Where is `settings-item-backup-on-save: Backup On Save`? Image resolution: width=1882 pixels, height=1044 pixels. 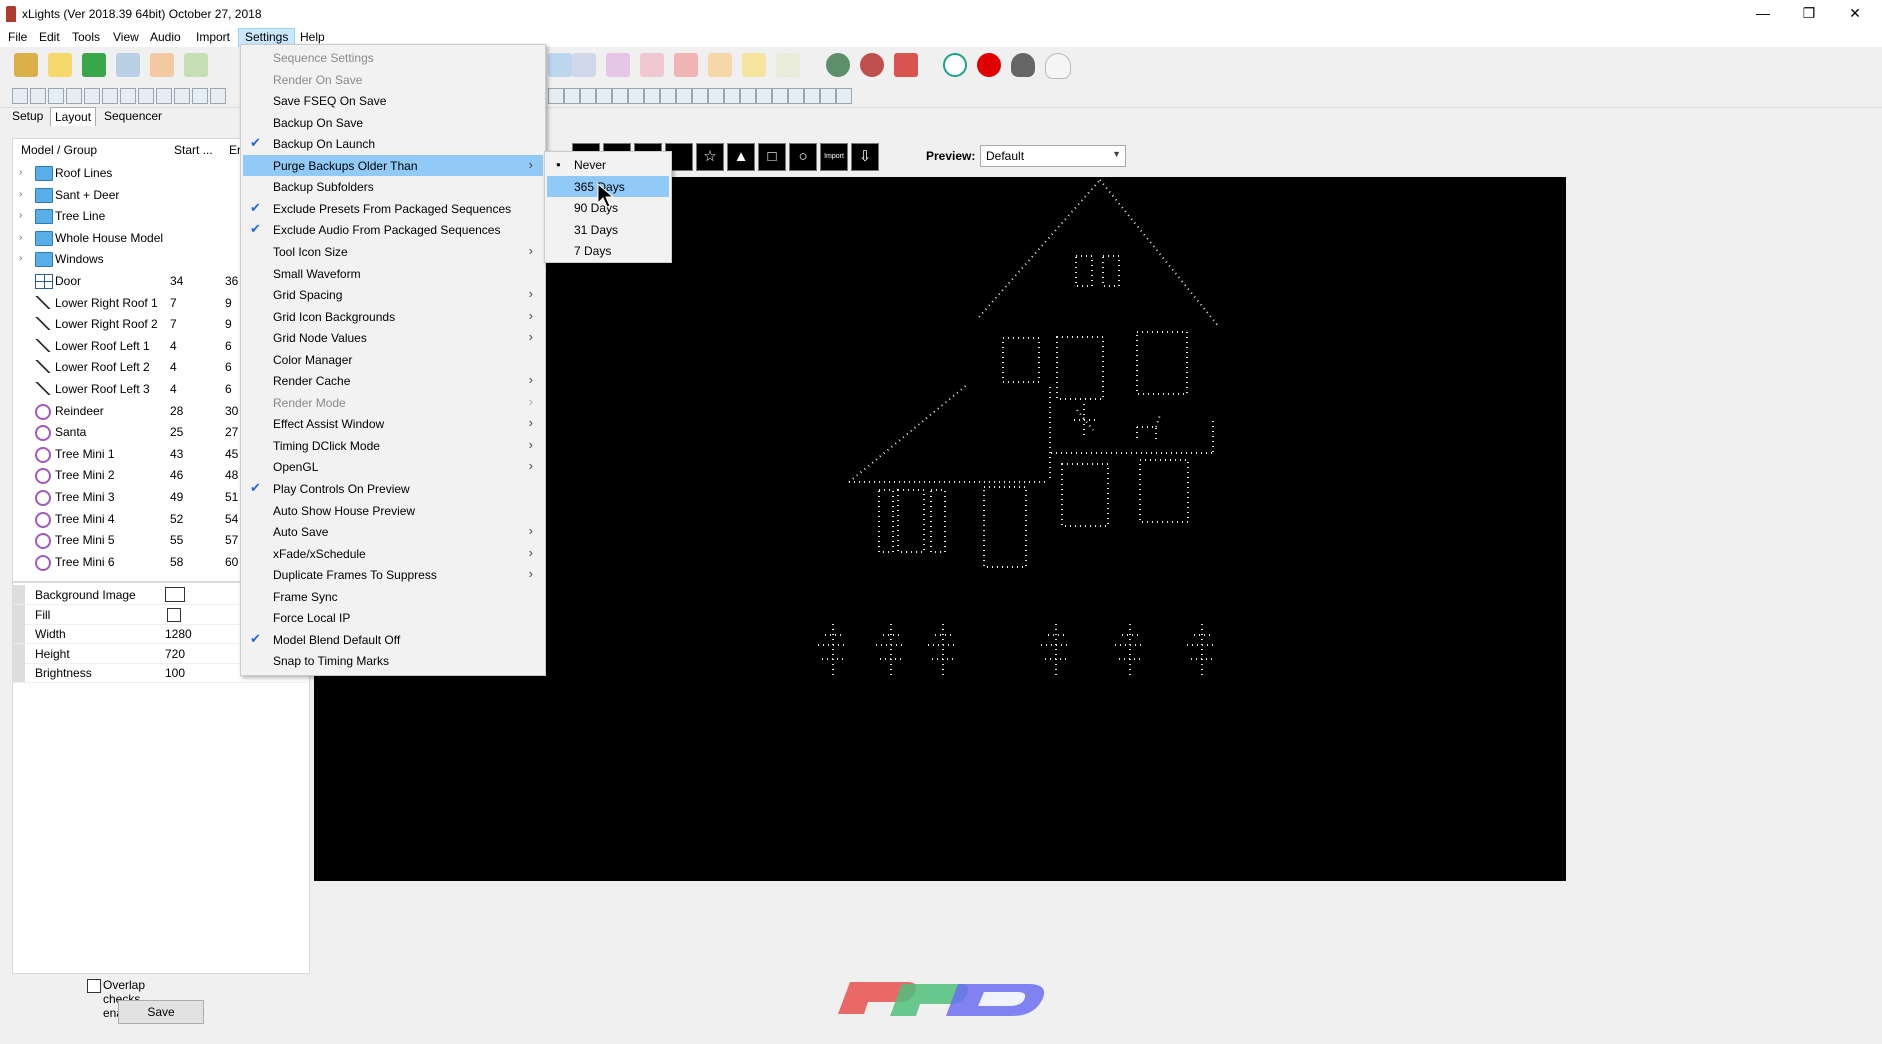 settings-item-backup-on-save: Backup On Save is located at coordinates (393, 122).